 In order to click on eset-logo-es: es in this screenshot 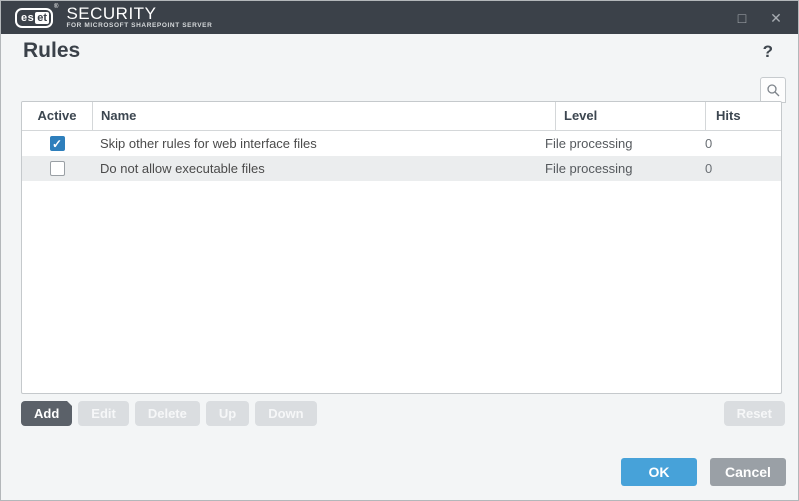, I will do `click(28, 17)`.